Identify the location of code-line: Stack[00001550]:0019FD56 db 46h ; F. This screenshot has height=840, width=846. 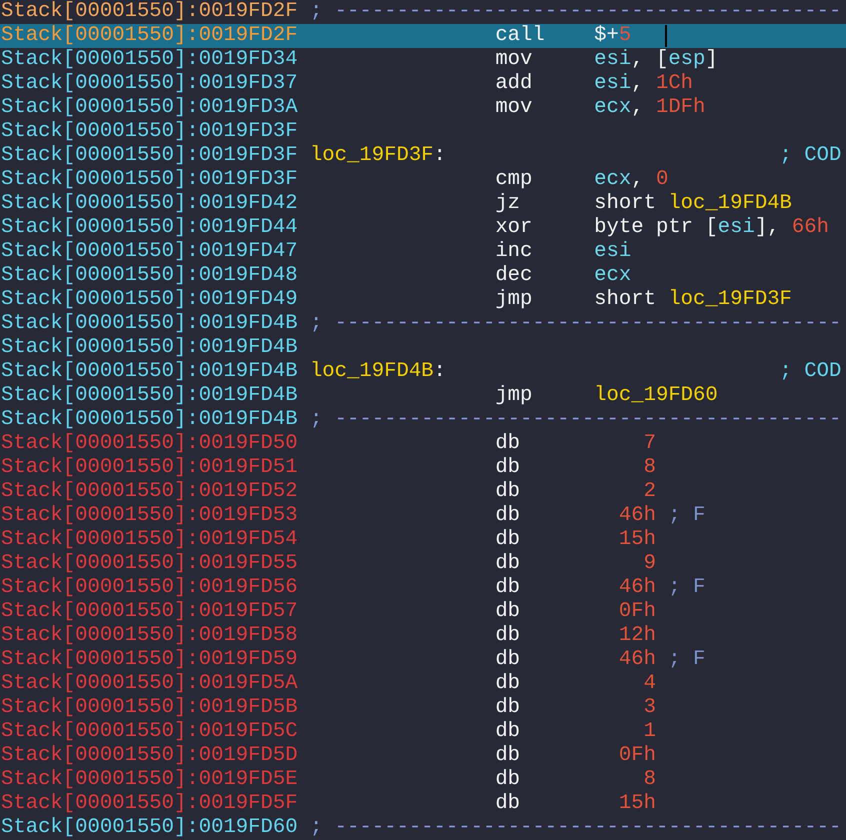
(423, 588).